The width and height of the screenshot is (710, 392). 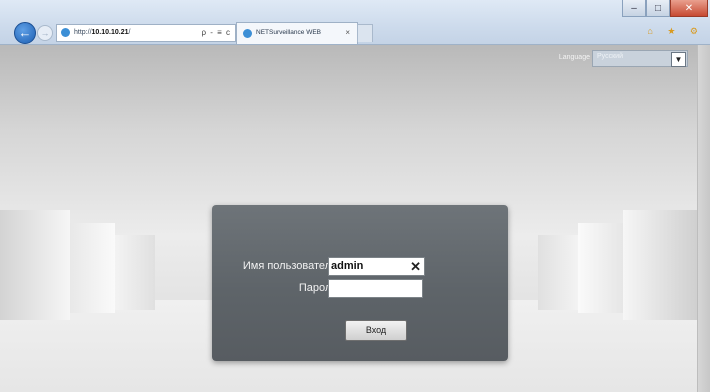 What do you see at coordinates (678, 59) in the screenshot?
I see `chevron-down-icon: ▼` at bounding box center [678, 59].